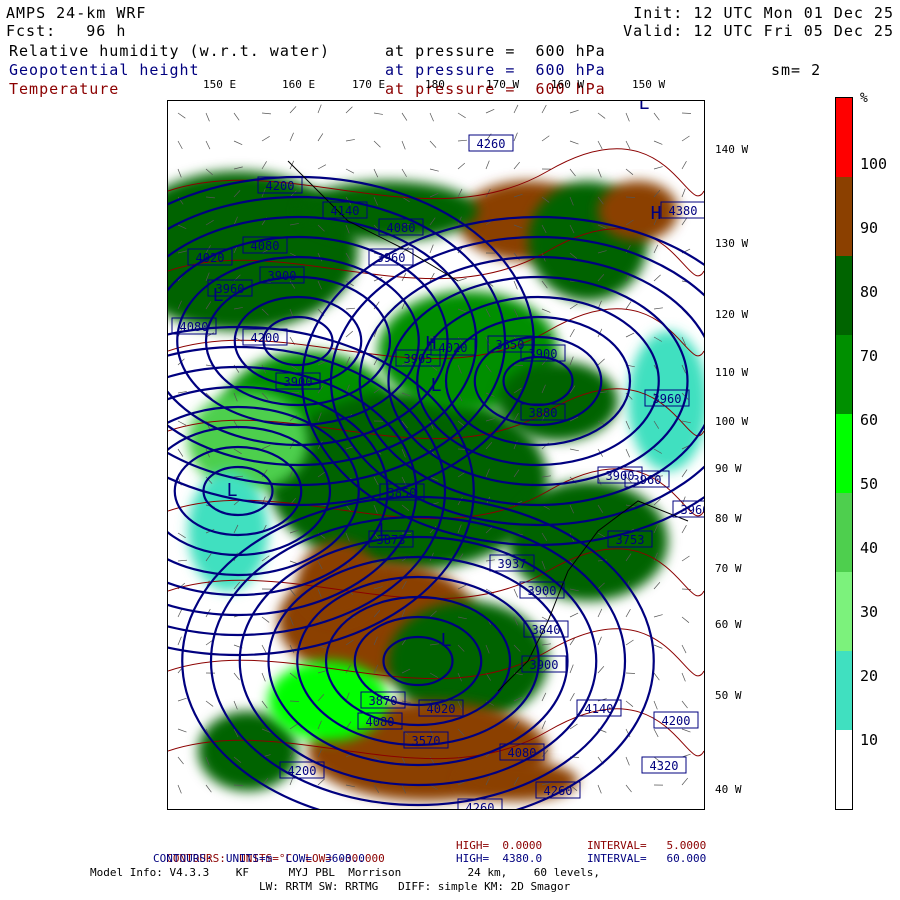 This screenshot has height=900, width=900. Describe the element at coordinates (732, 243) in the screenshot. I see `right-lon-label: 130 W` at that location.